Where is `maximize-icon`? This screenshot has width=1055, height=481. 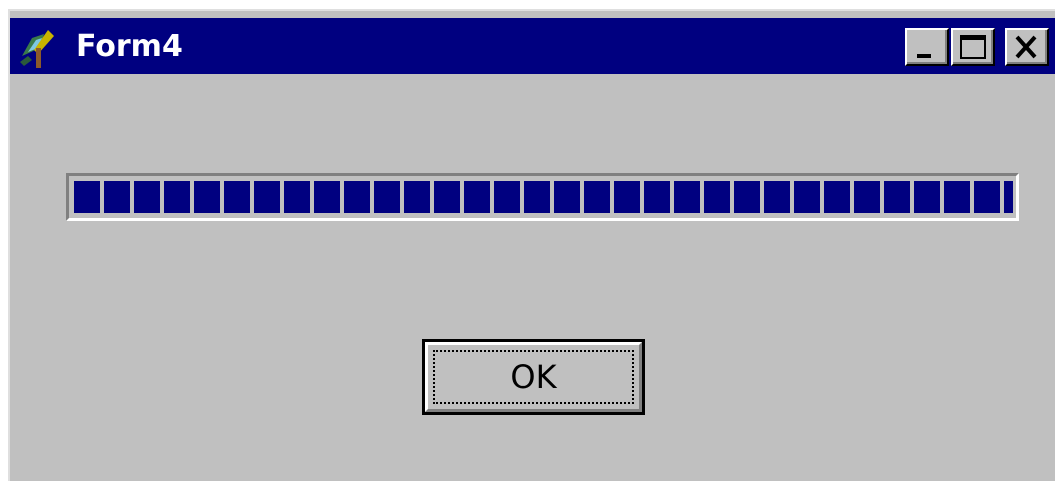 maximize-icon is located at coordinates (973, 47).